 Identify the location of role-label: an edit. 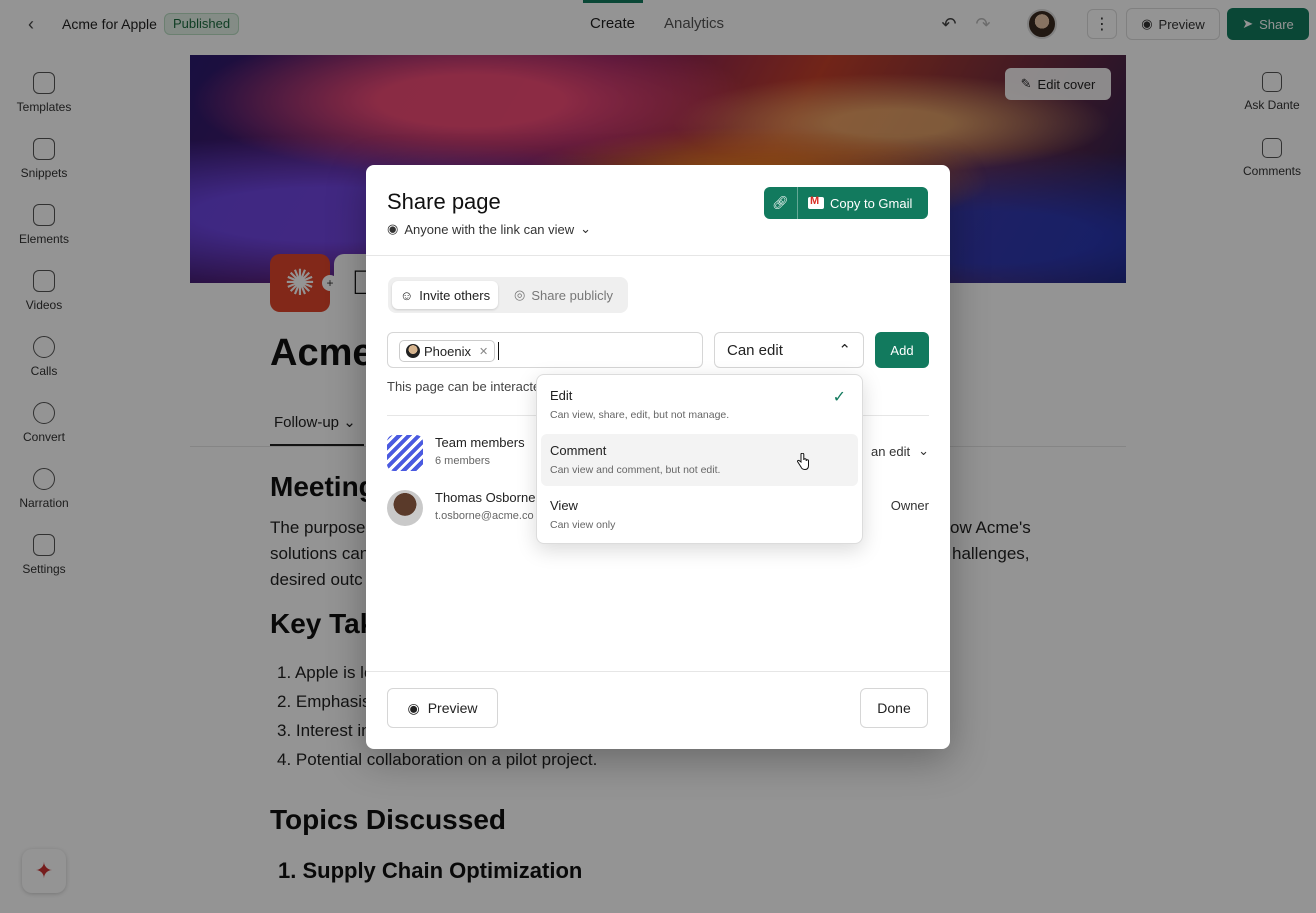
(891, 451).